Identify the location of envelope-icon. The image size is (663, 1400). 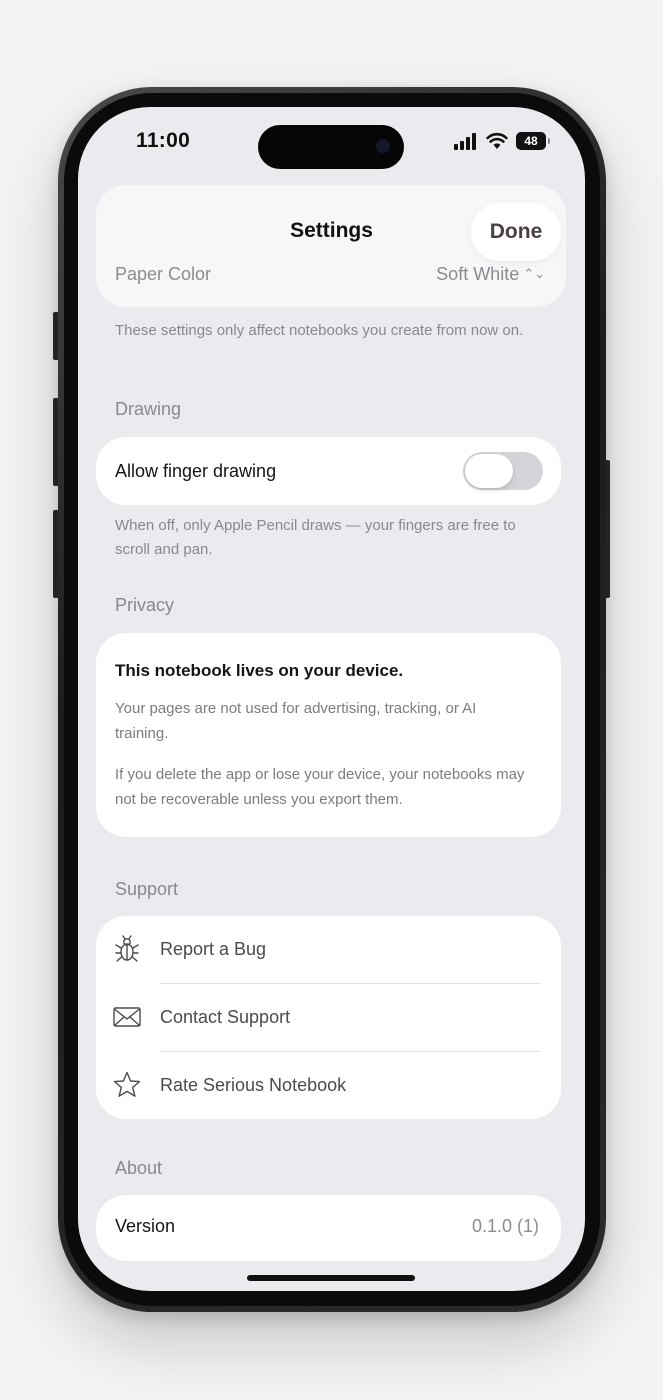
(127, 1017).